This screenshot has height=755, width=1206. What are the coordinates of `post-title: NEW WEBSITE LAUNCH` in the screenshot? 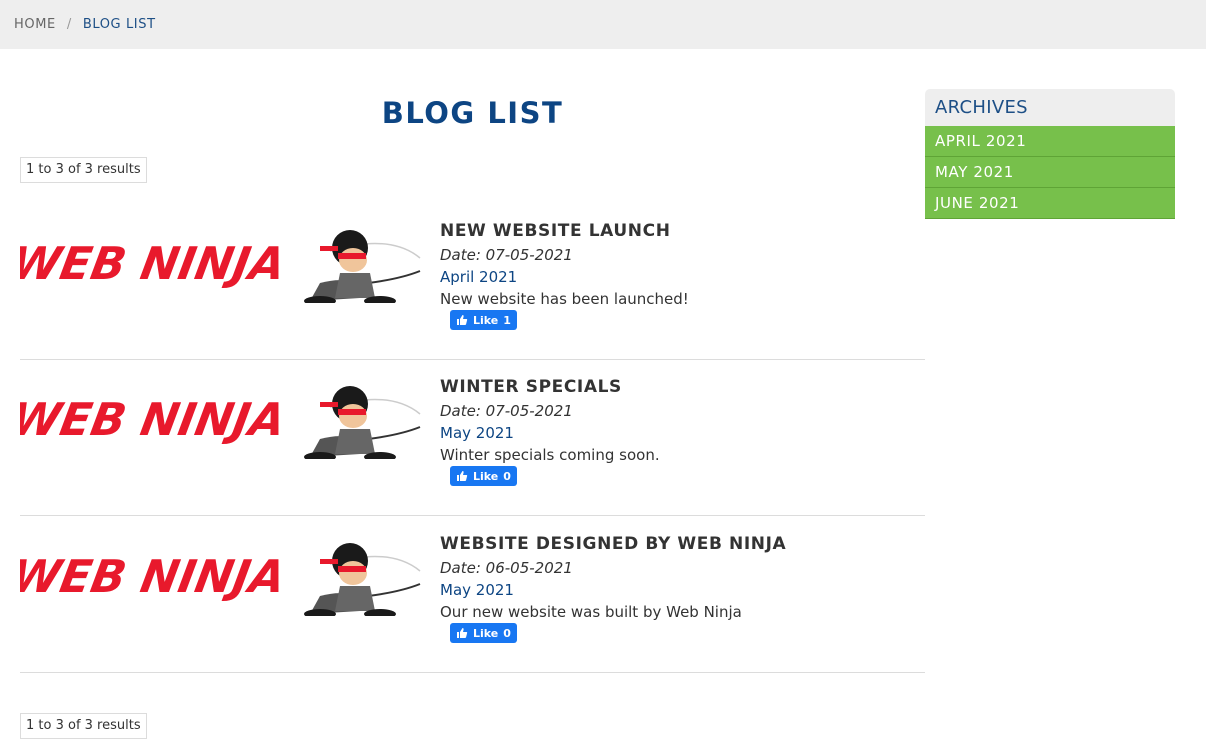 It's located at (564, 231).